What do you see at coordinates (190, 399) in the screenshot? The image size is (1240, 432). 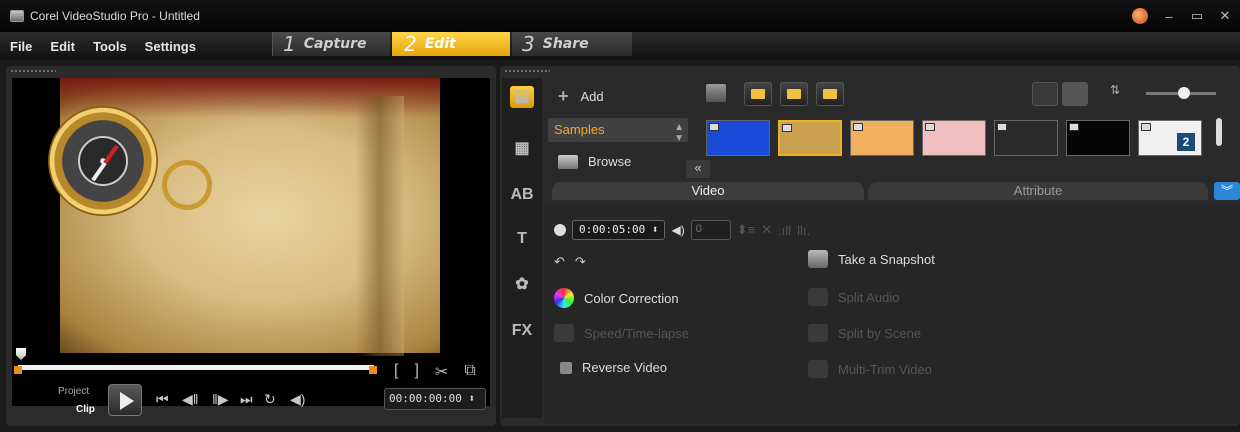 I see `previous-frame-icon: ◀‖` at bounding box center [190, 399].